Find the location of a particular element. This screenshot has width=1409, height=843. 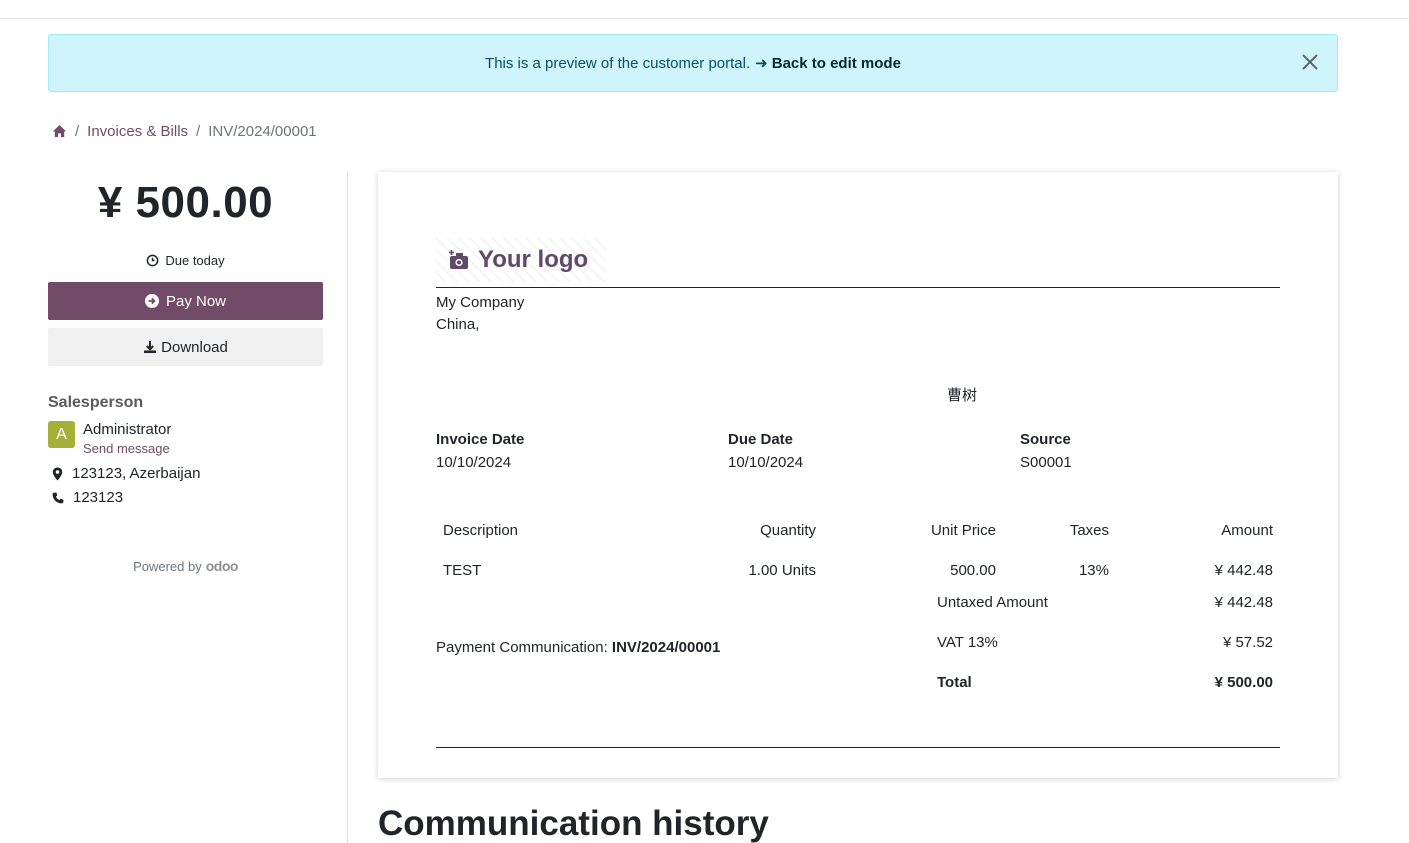

avatar: A is located at coordinates (61, 434).